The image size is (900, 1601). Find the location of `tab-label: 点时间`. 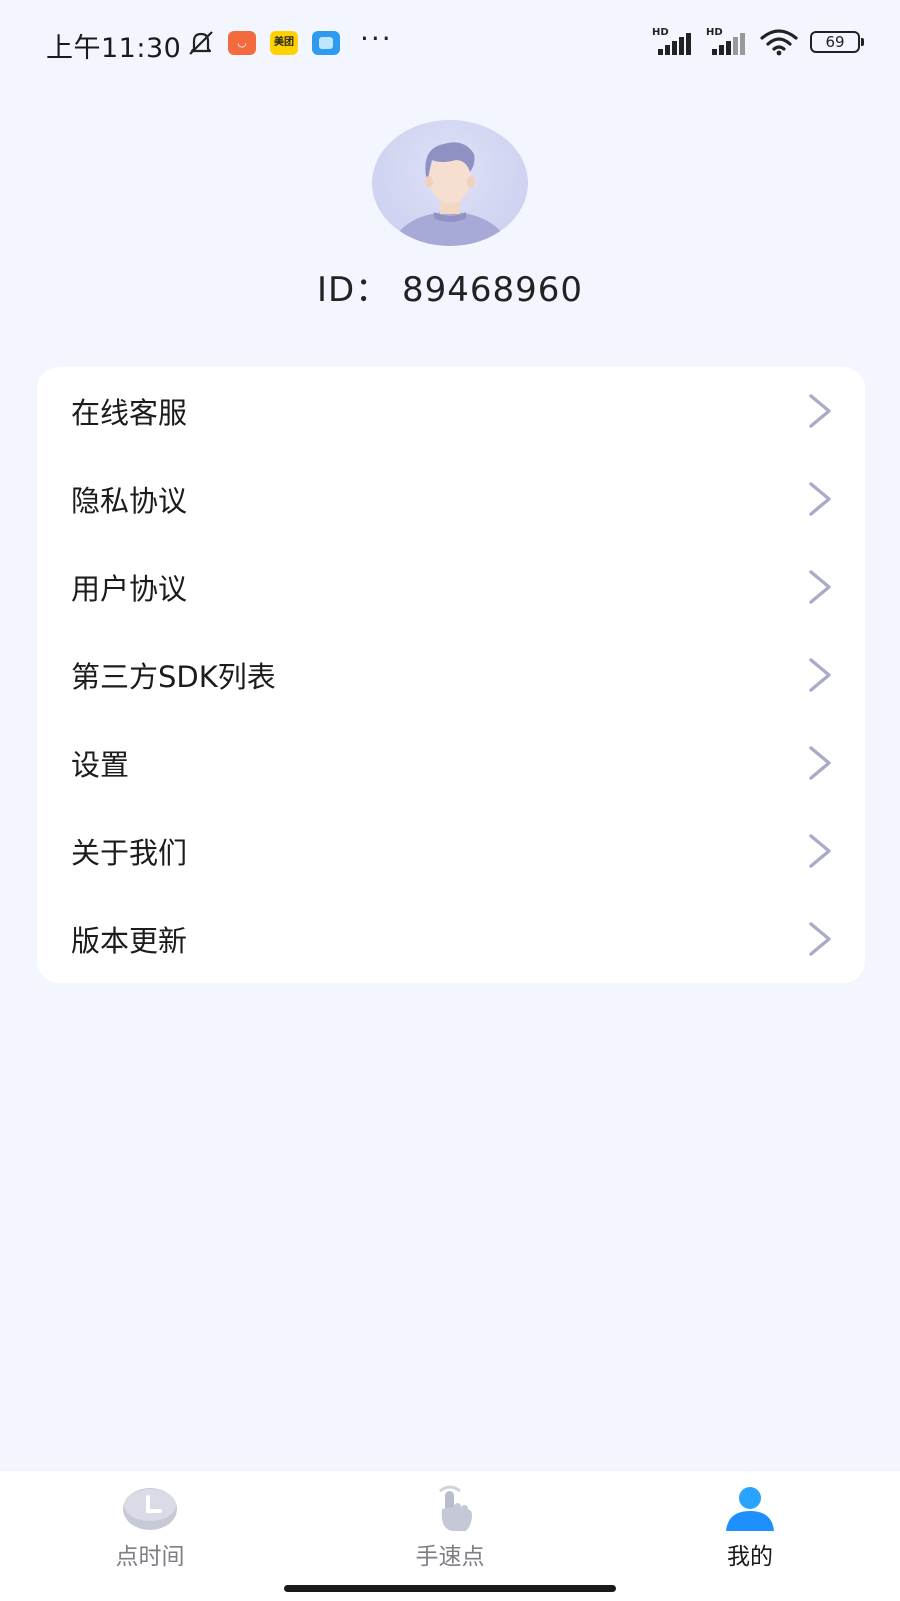

tab-label: 点时间 is located at coordinates (150, 1557).